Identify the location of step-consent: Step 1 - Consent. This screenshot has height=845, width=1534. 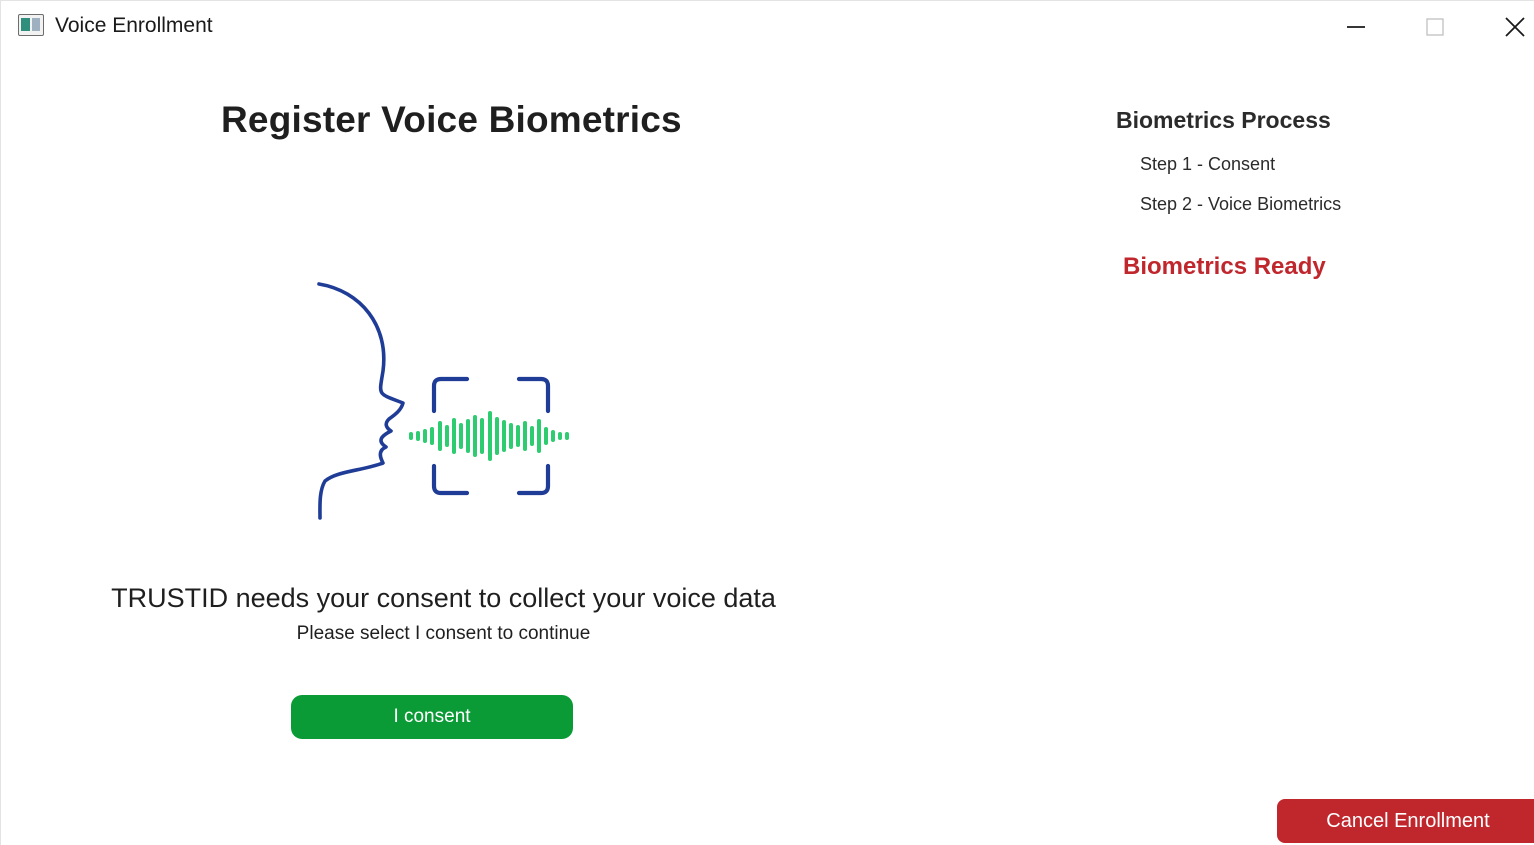
(1208, 164).